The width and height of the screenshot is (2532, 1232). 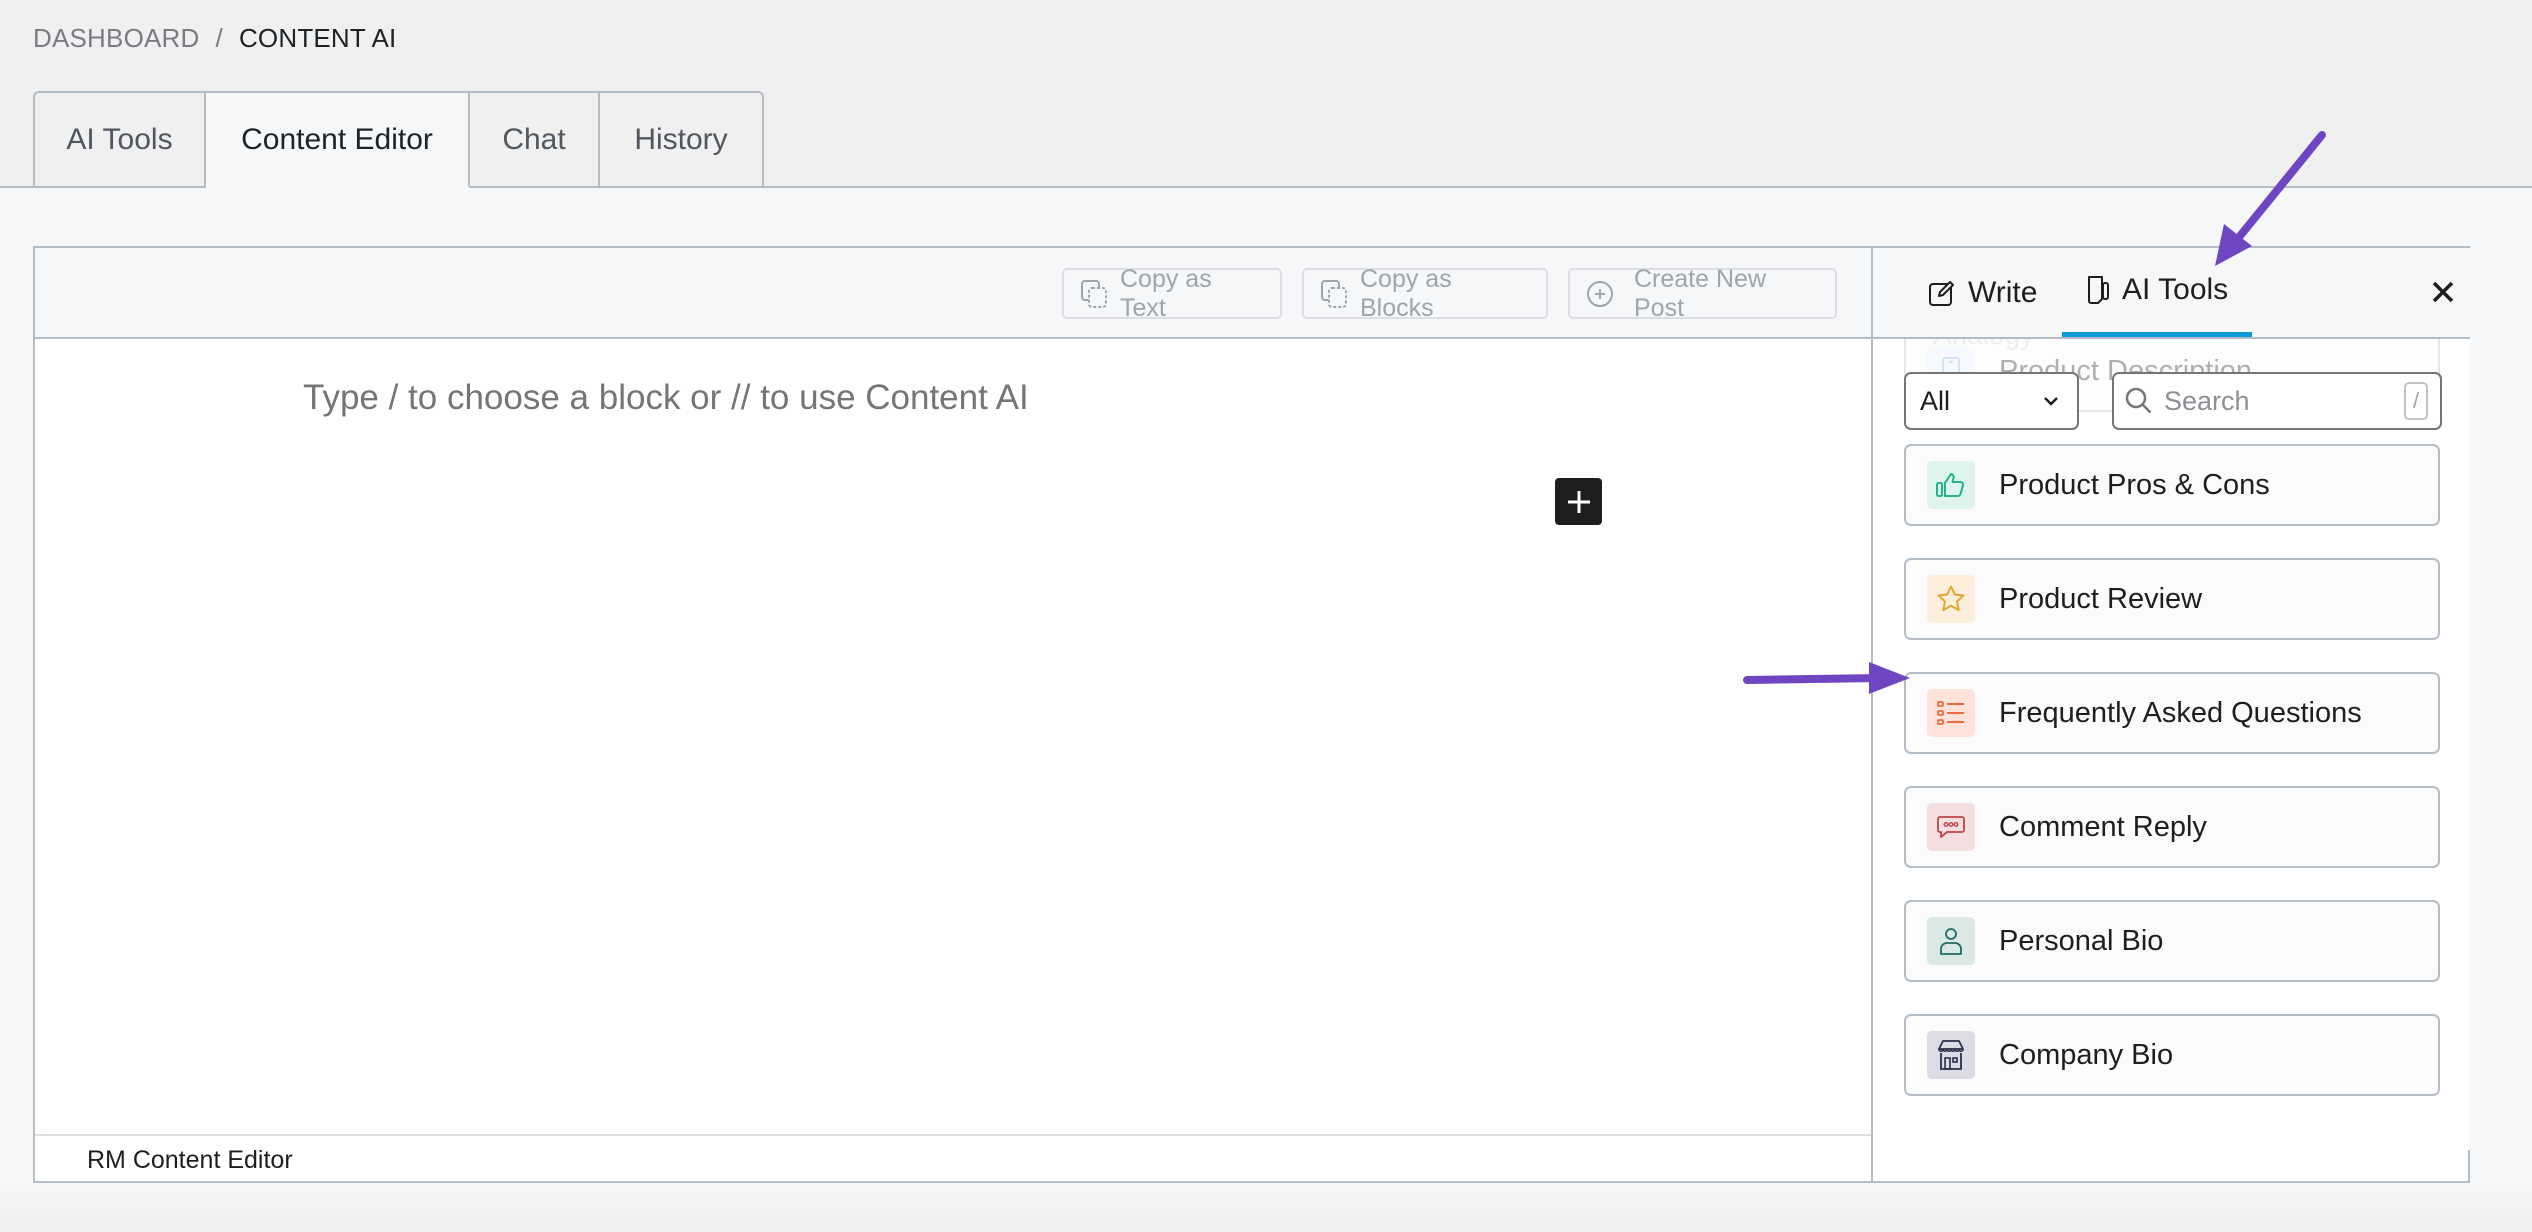 What do you see at coordinates (1951, 1055) in the screenshot?
I see `store-icon` at bounding box center [1951, 1055].